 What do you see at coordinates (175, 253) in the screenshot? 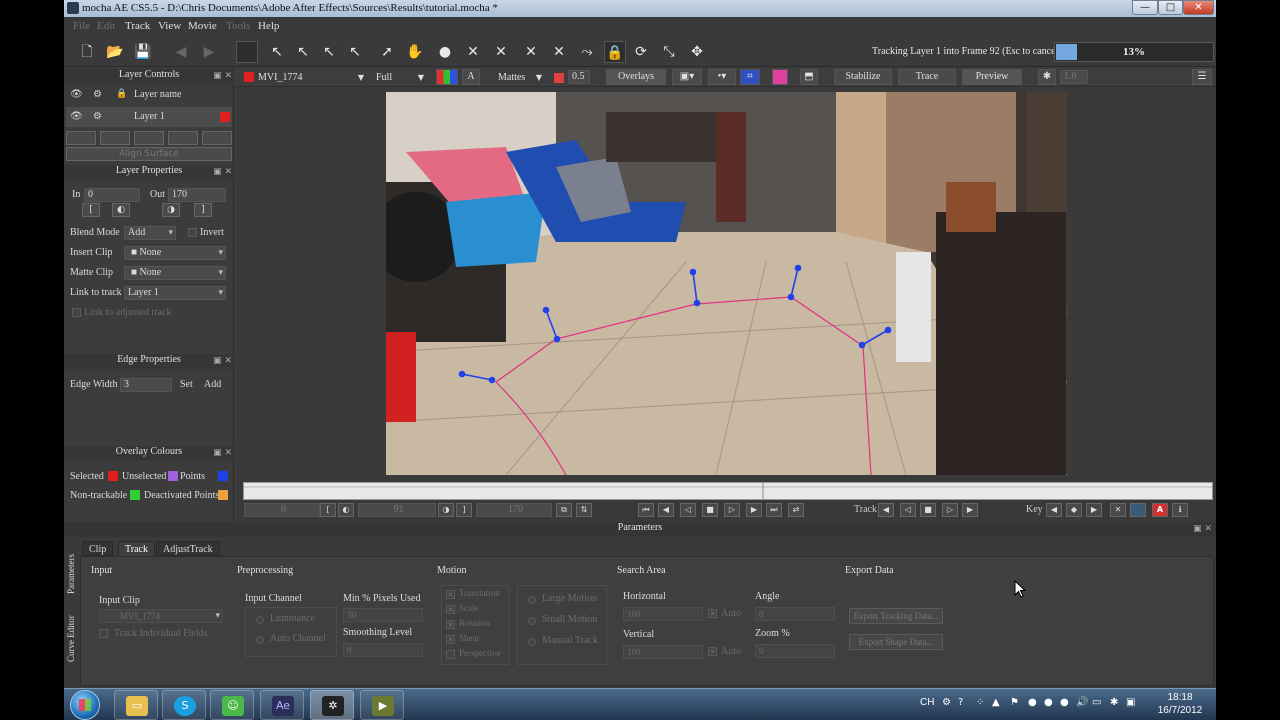
I see `insert-clip-select: ■ None` at bounding box center [175, 253].